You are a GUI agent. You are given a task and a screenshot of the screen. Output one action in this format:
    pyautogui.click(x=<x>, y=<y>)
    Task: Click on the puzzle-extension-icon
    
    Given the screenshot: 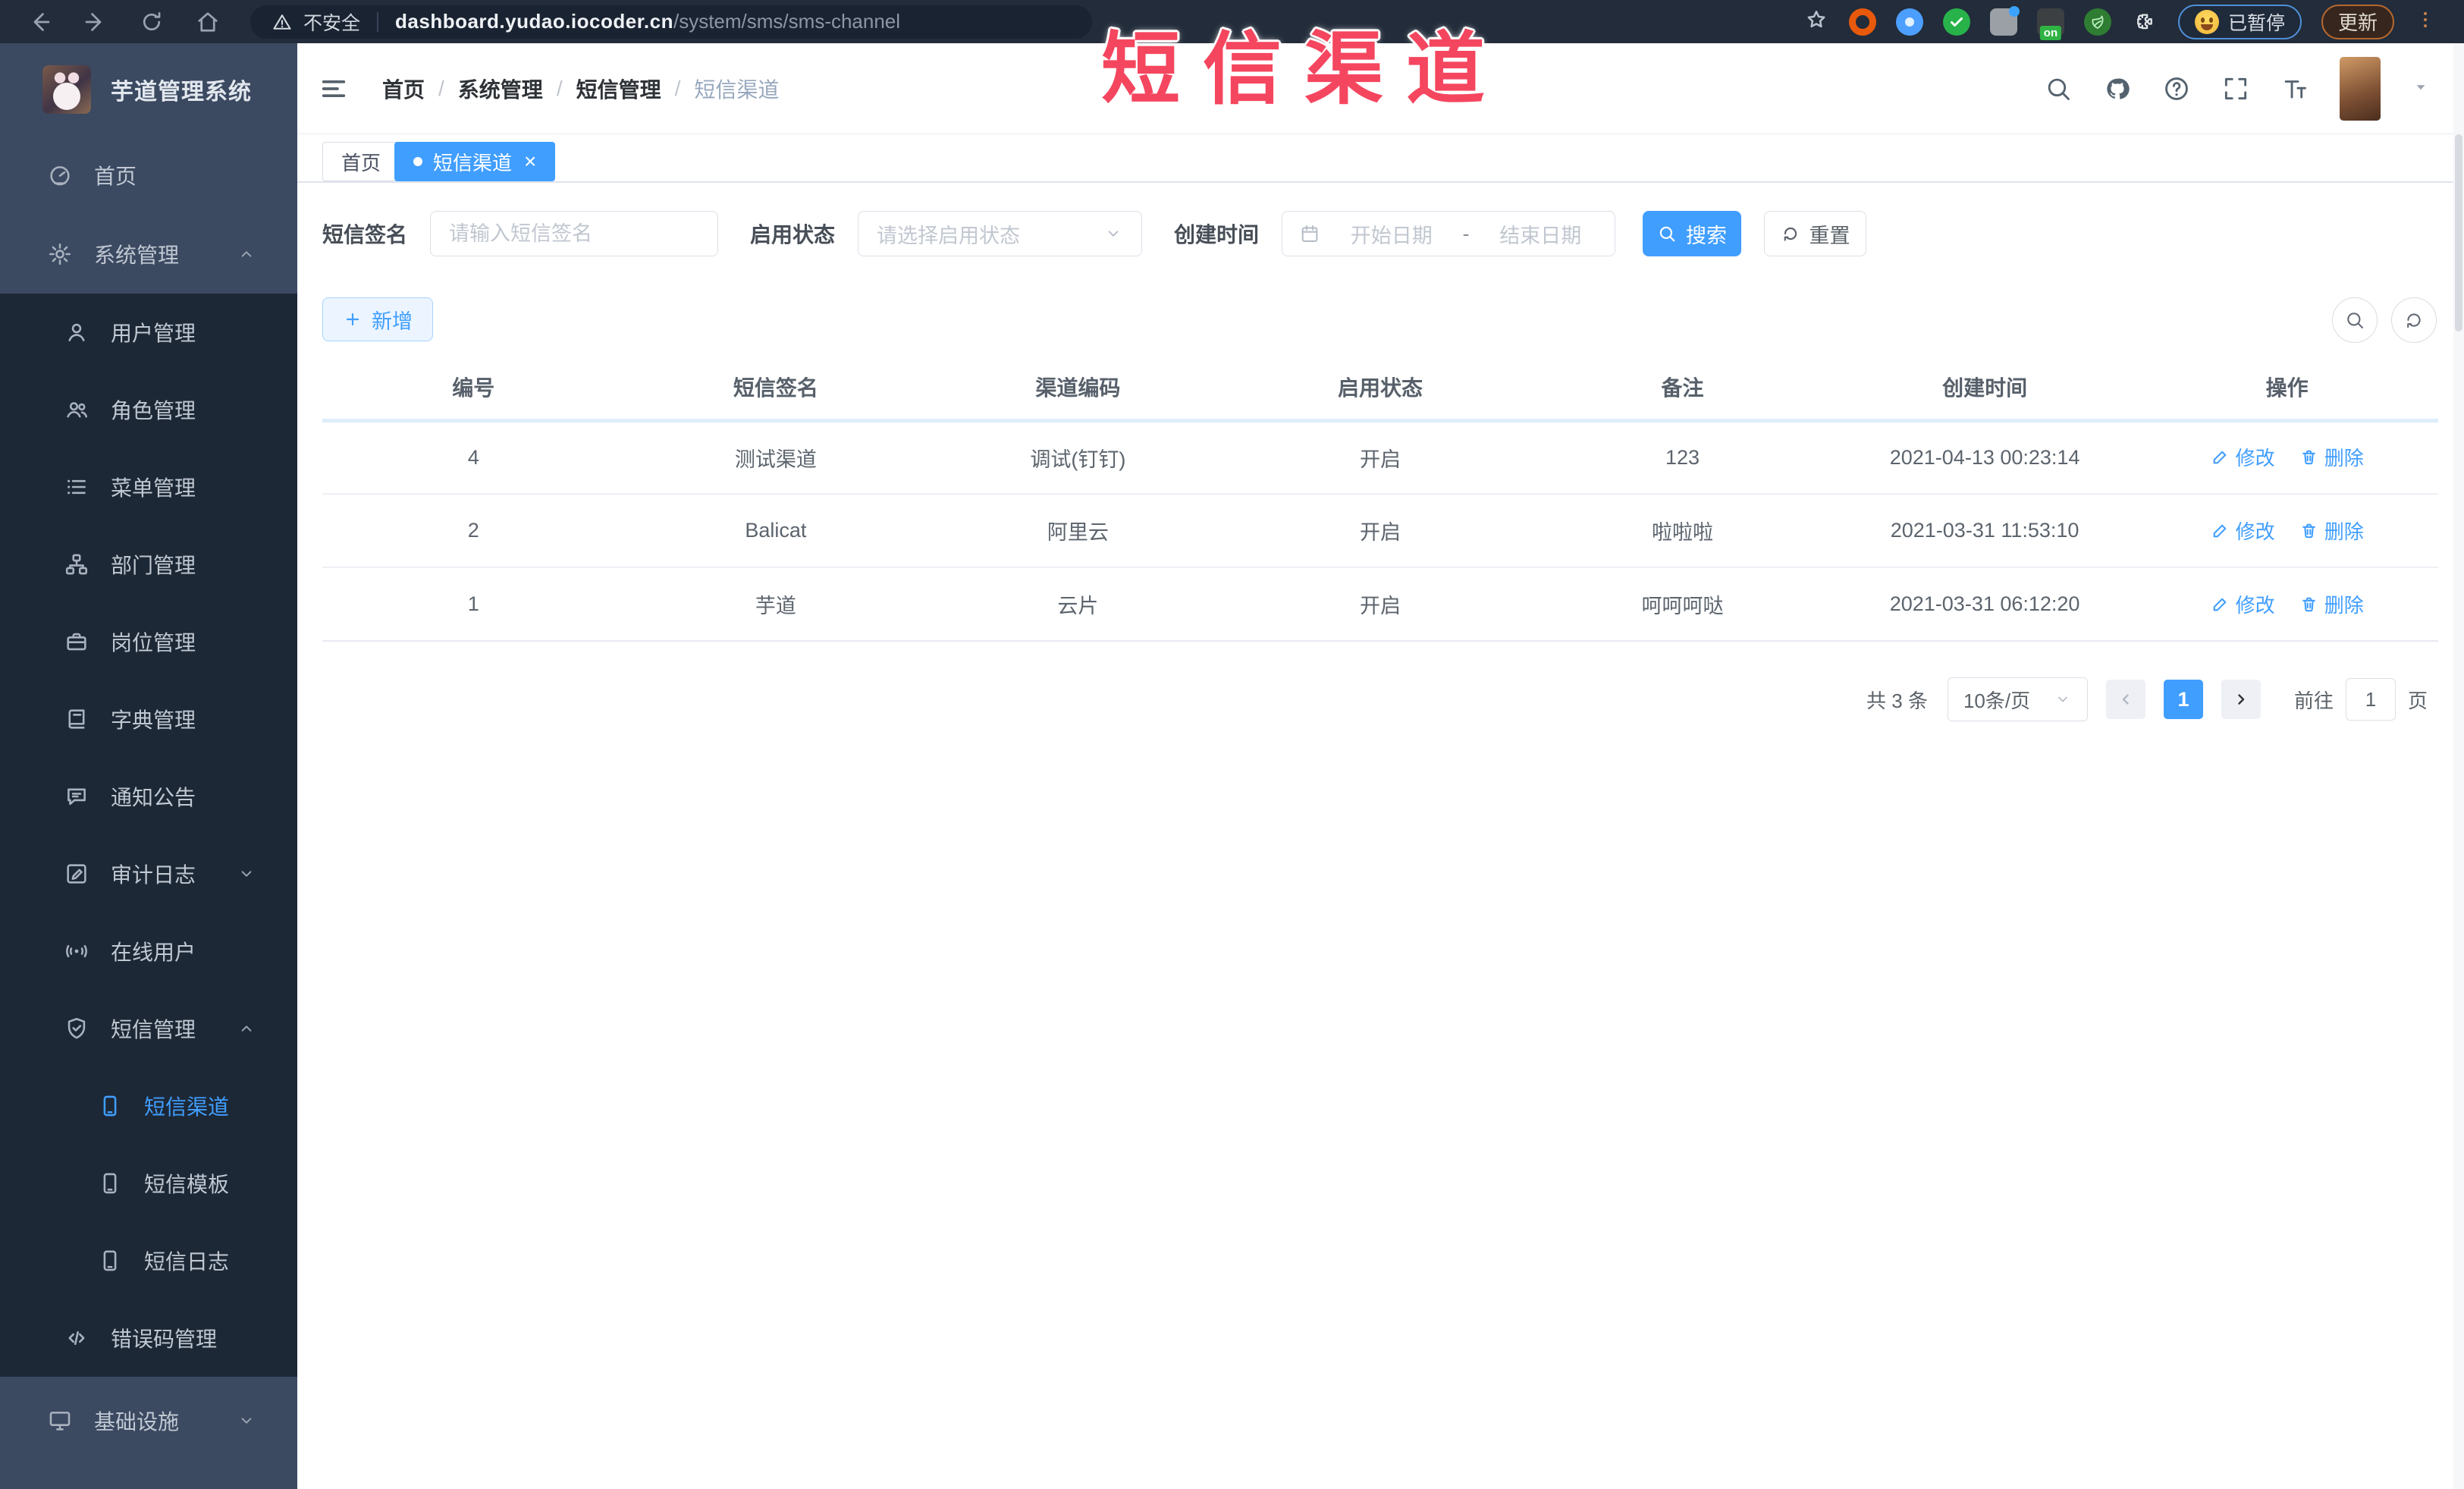 What is the action you would take?
    pyautogui.click(x=2144, y=22)
    